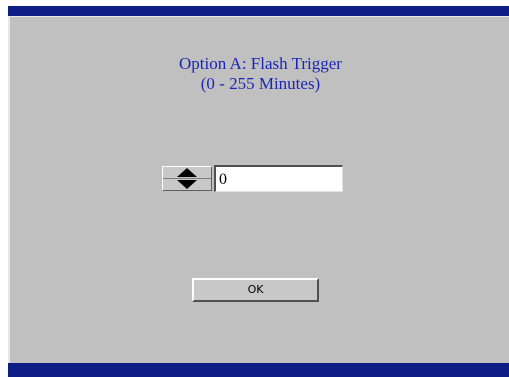 This screenshot has height=377, width=509. What do you see at coordinates (260, 63) in the screenshot?
I see `dialog-title: Option A: Flash Trigger` at bounding box center [260, 63].